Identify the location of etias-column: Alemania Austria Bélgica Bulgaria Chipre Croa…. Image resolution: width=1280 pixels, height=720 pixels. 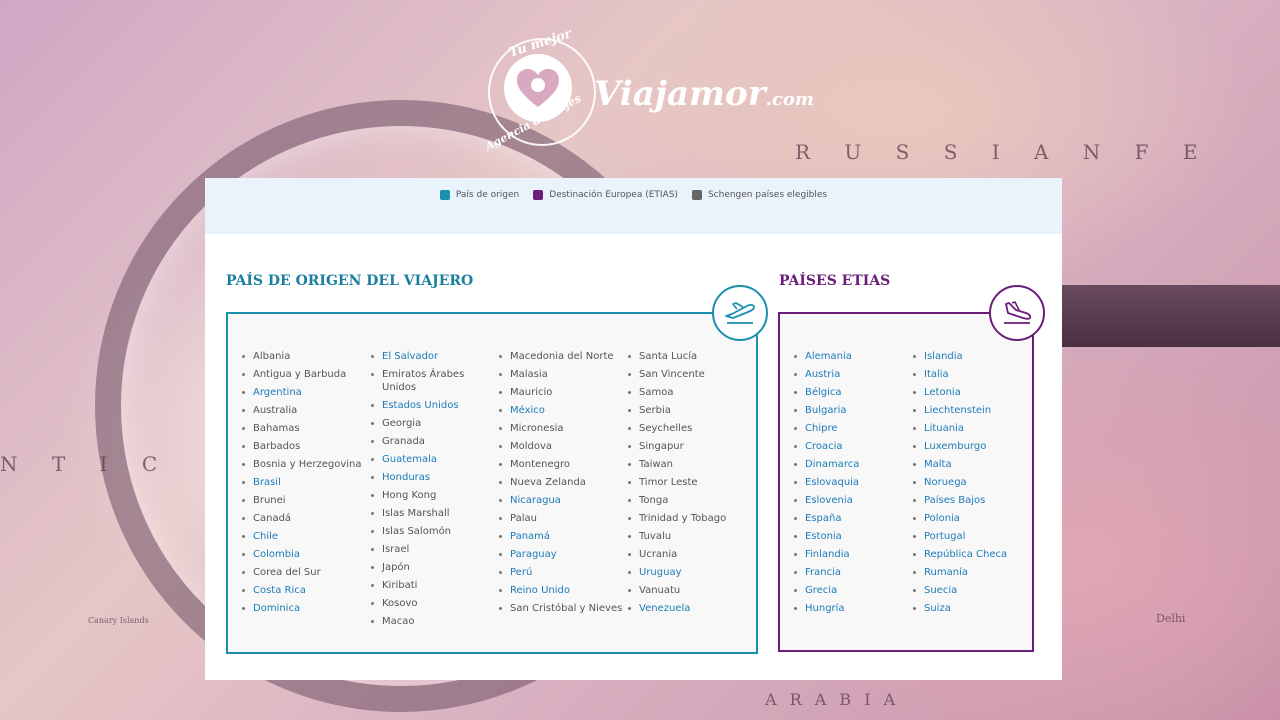
(826, 485).